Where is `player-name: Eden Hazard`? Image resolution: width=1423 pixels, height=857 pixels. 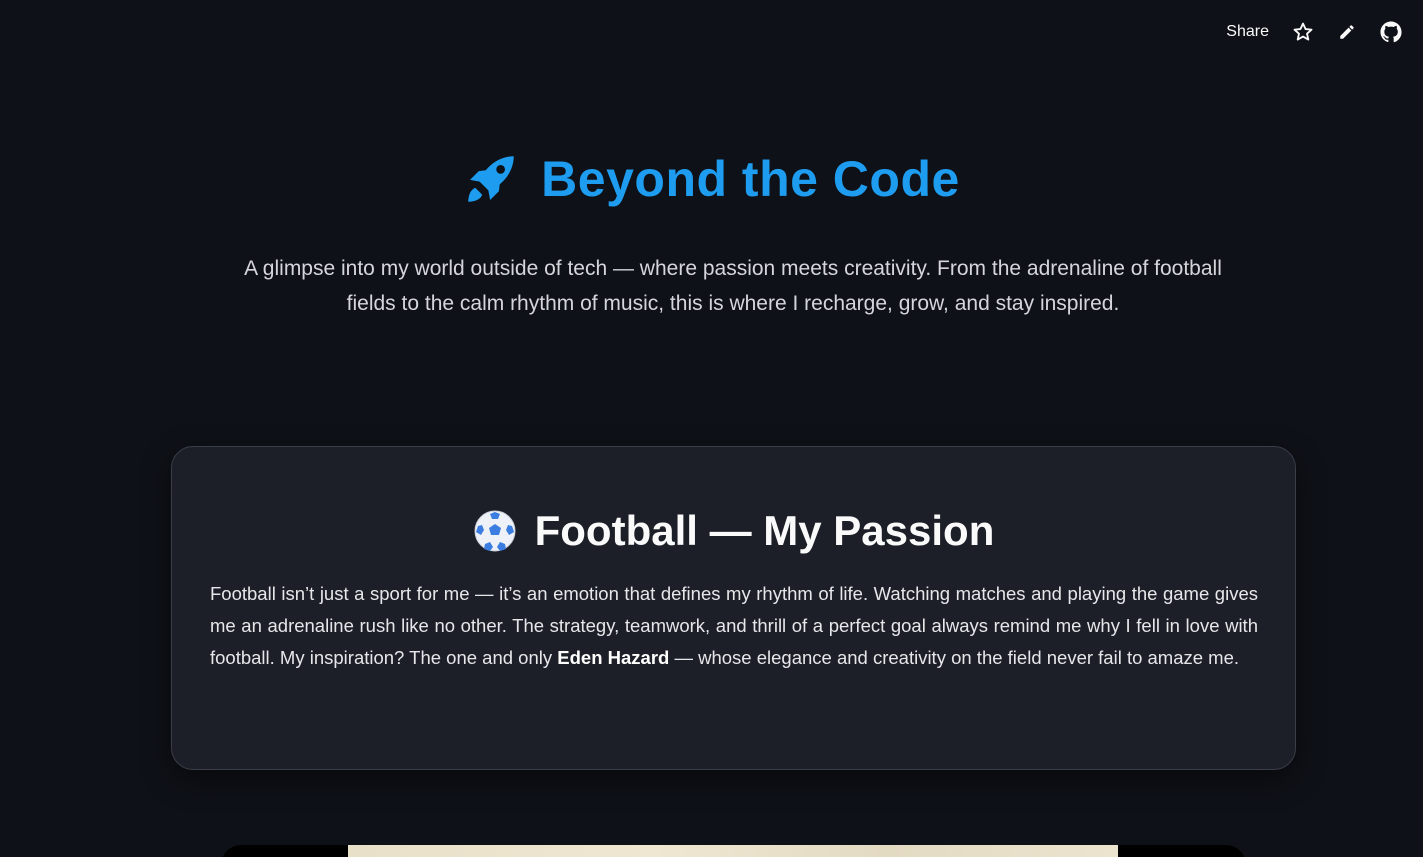
player-name: Eden Hazard is located at coordinates (613, 657).